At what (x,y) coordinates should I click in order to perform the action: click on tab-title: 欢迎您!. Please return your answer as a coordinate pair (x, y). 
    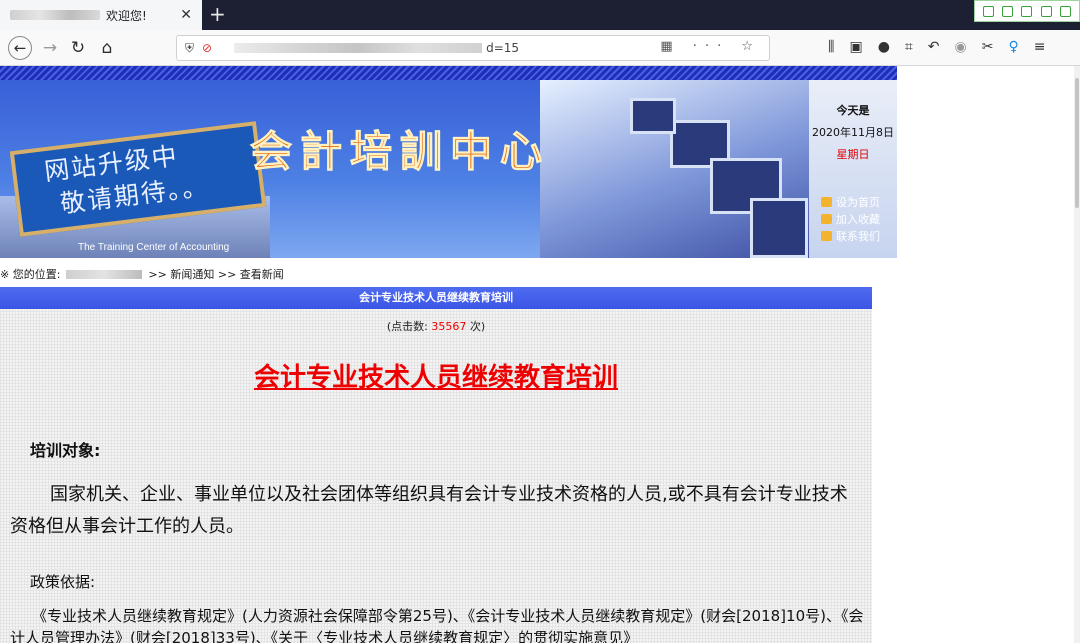
    Looking at the image, I should click on (126, 15).